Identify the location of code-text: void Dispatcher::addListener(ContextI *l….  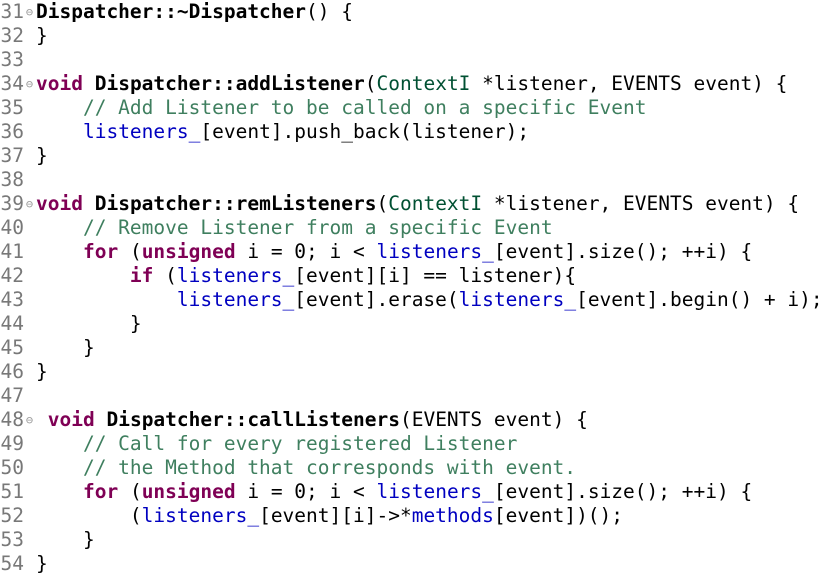
(411, 84).